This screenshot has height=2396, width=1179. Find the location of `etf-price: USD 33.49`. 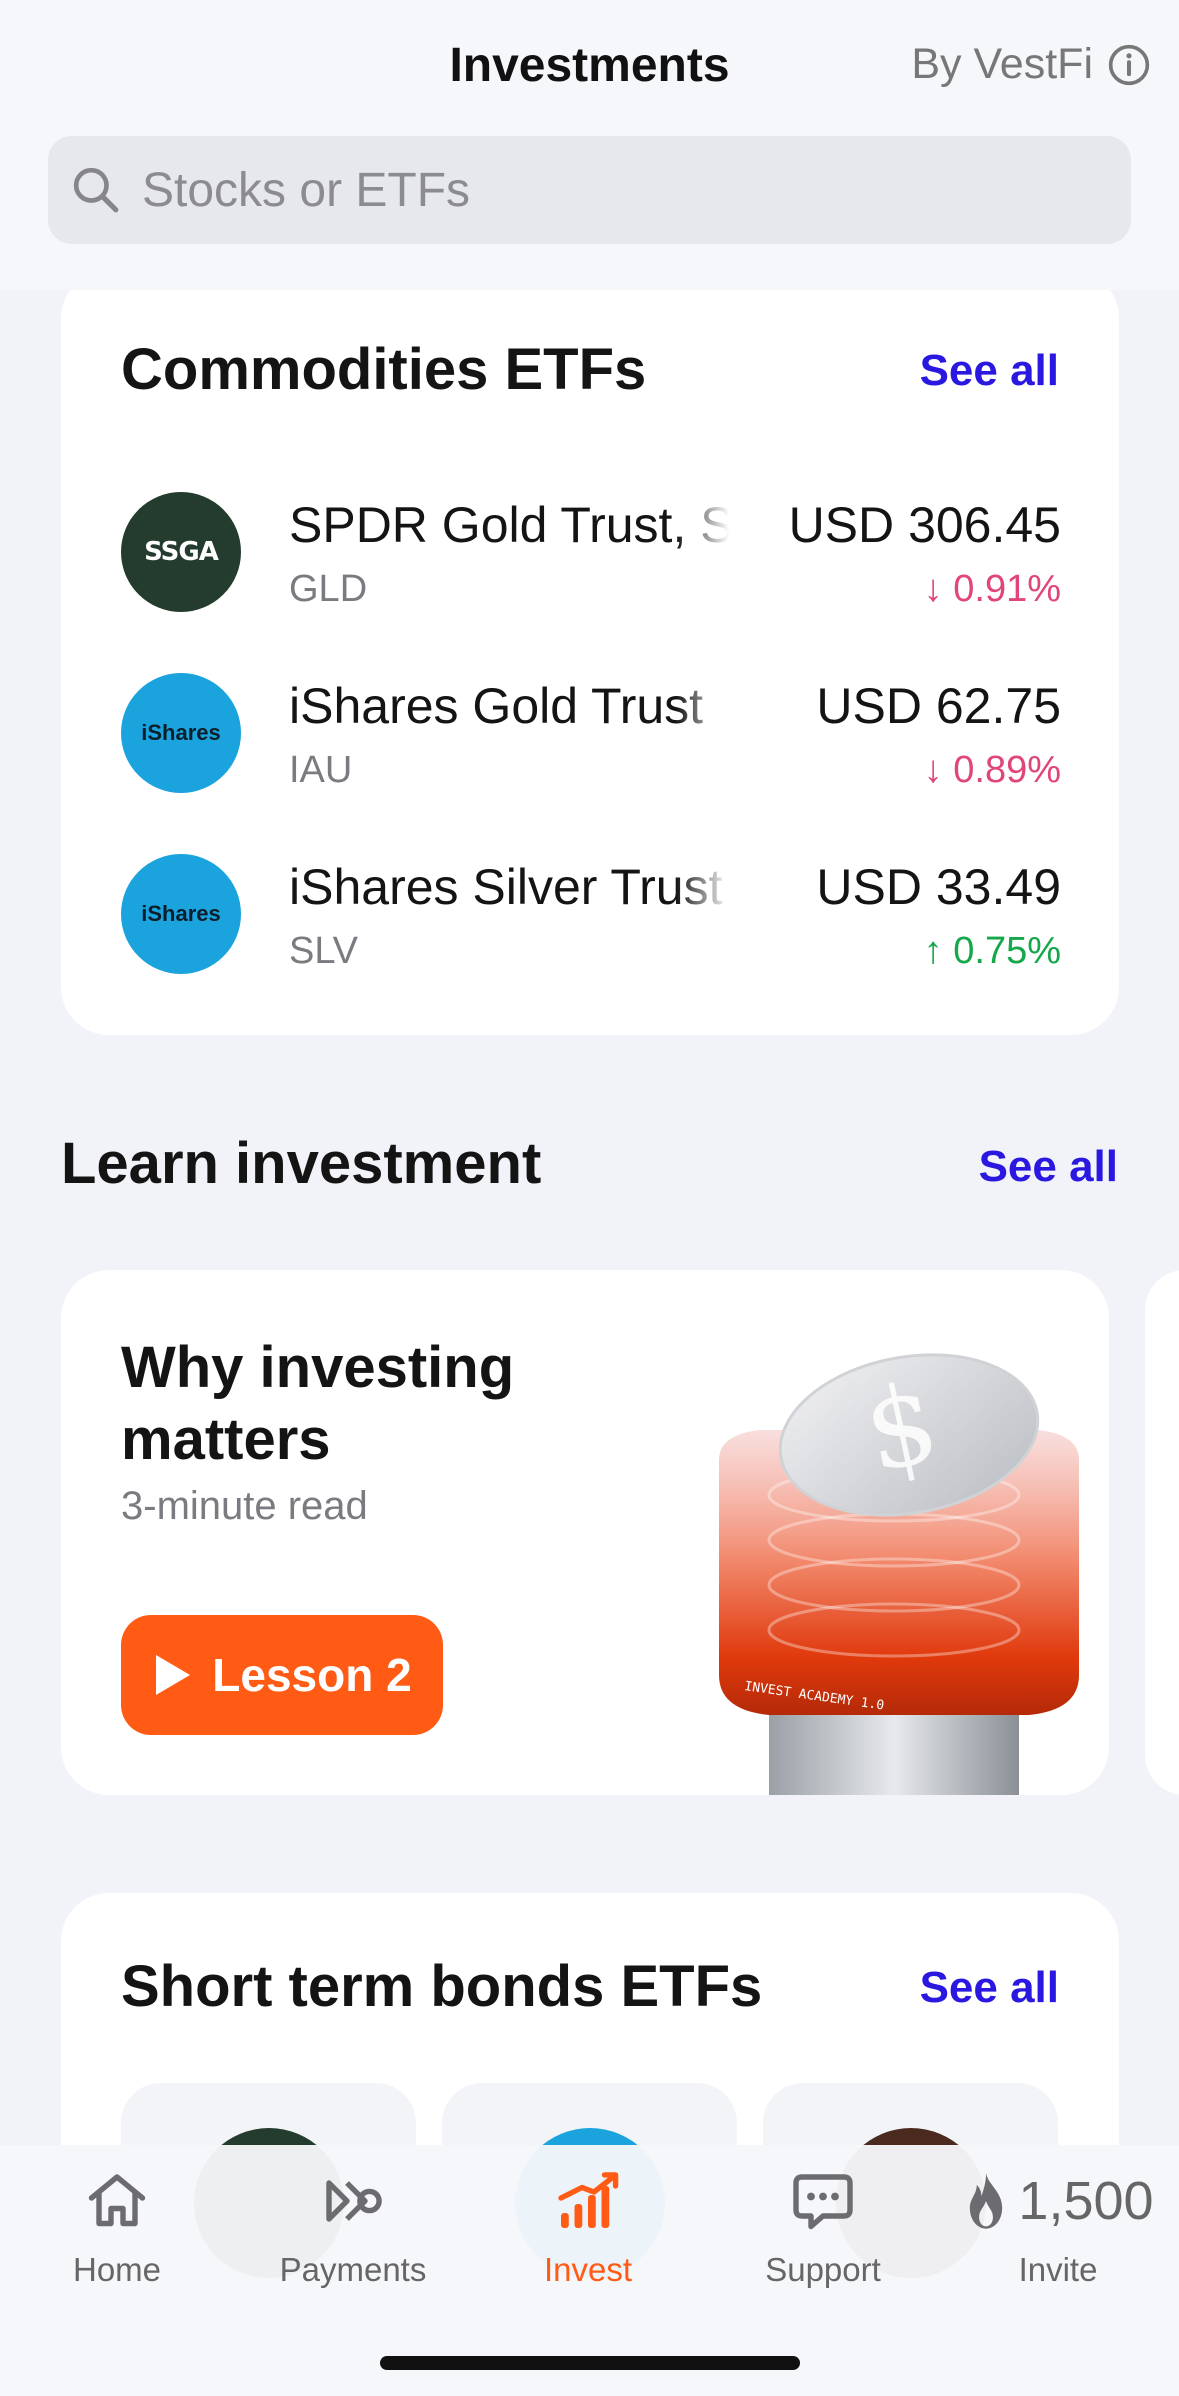

etf-price: USD 33.49 is located at coordinates (938, 887).